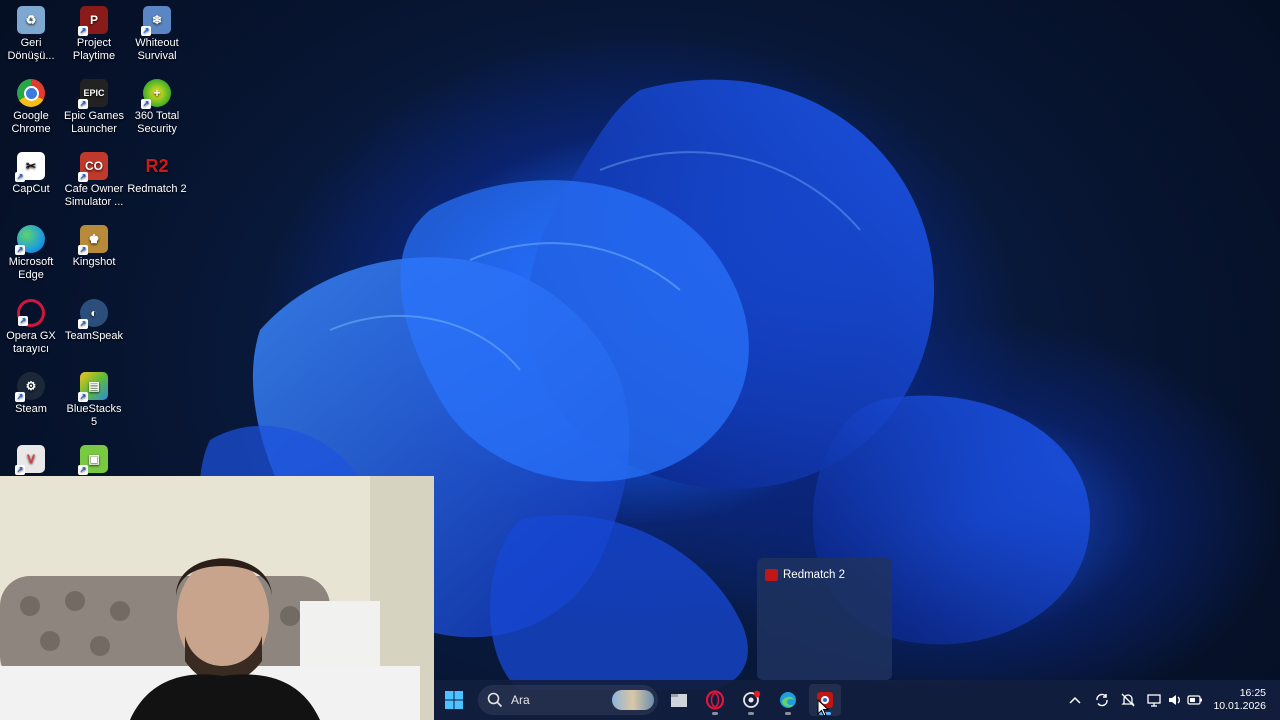  I want to click on taskbar-edge, so click(788, 700).